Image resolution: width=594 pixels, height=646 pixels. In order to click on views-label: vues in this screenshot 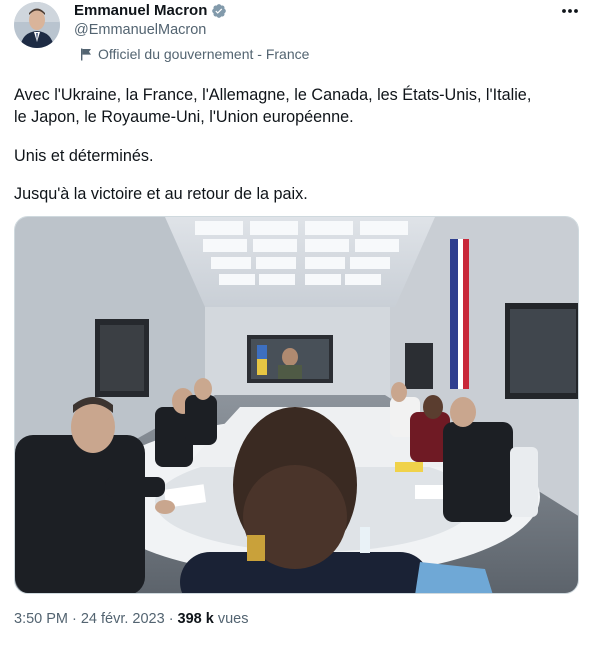, I will do `click(233, 619)`.